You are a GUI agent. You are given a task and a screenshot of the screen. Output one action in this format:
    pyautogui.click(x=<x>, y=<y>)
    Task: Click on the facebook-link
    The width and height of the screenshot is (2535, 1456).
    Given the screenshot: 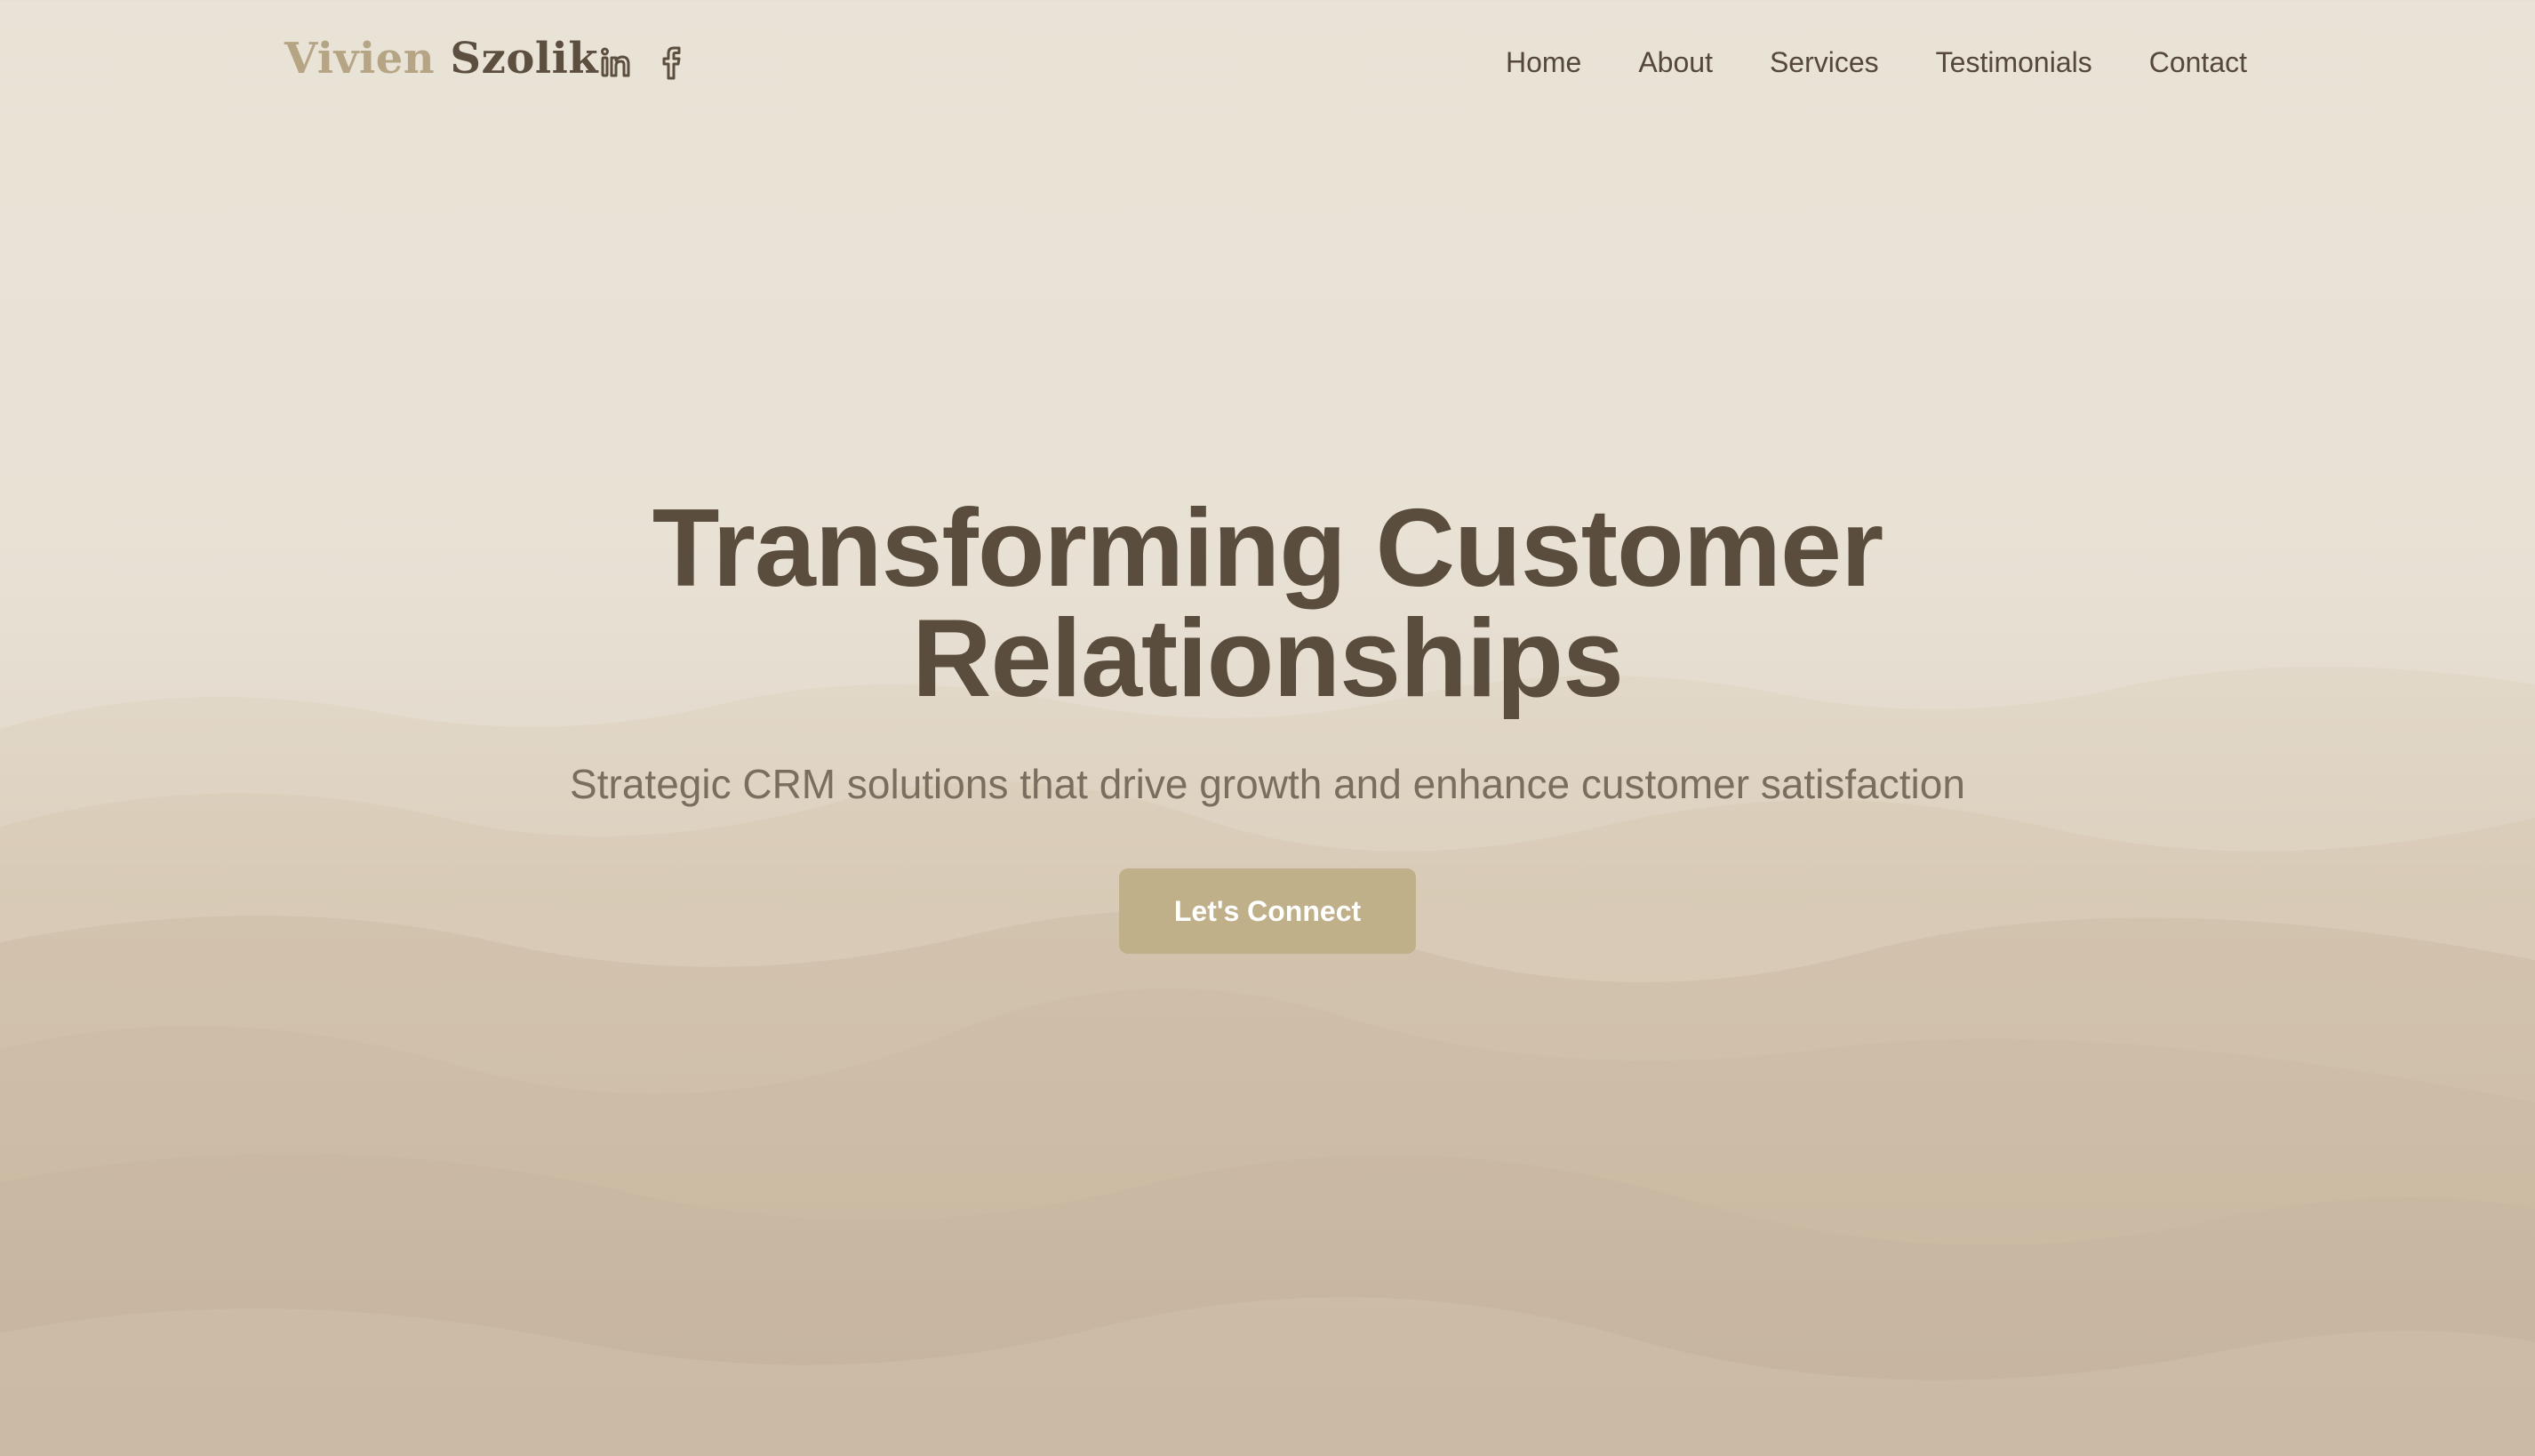 What is the action you would take?
    pyautogui.click(x=673, y=63)
    